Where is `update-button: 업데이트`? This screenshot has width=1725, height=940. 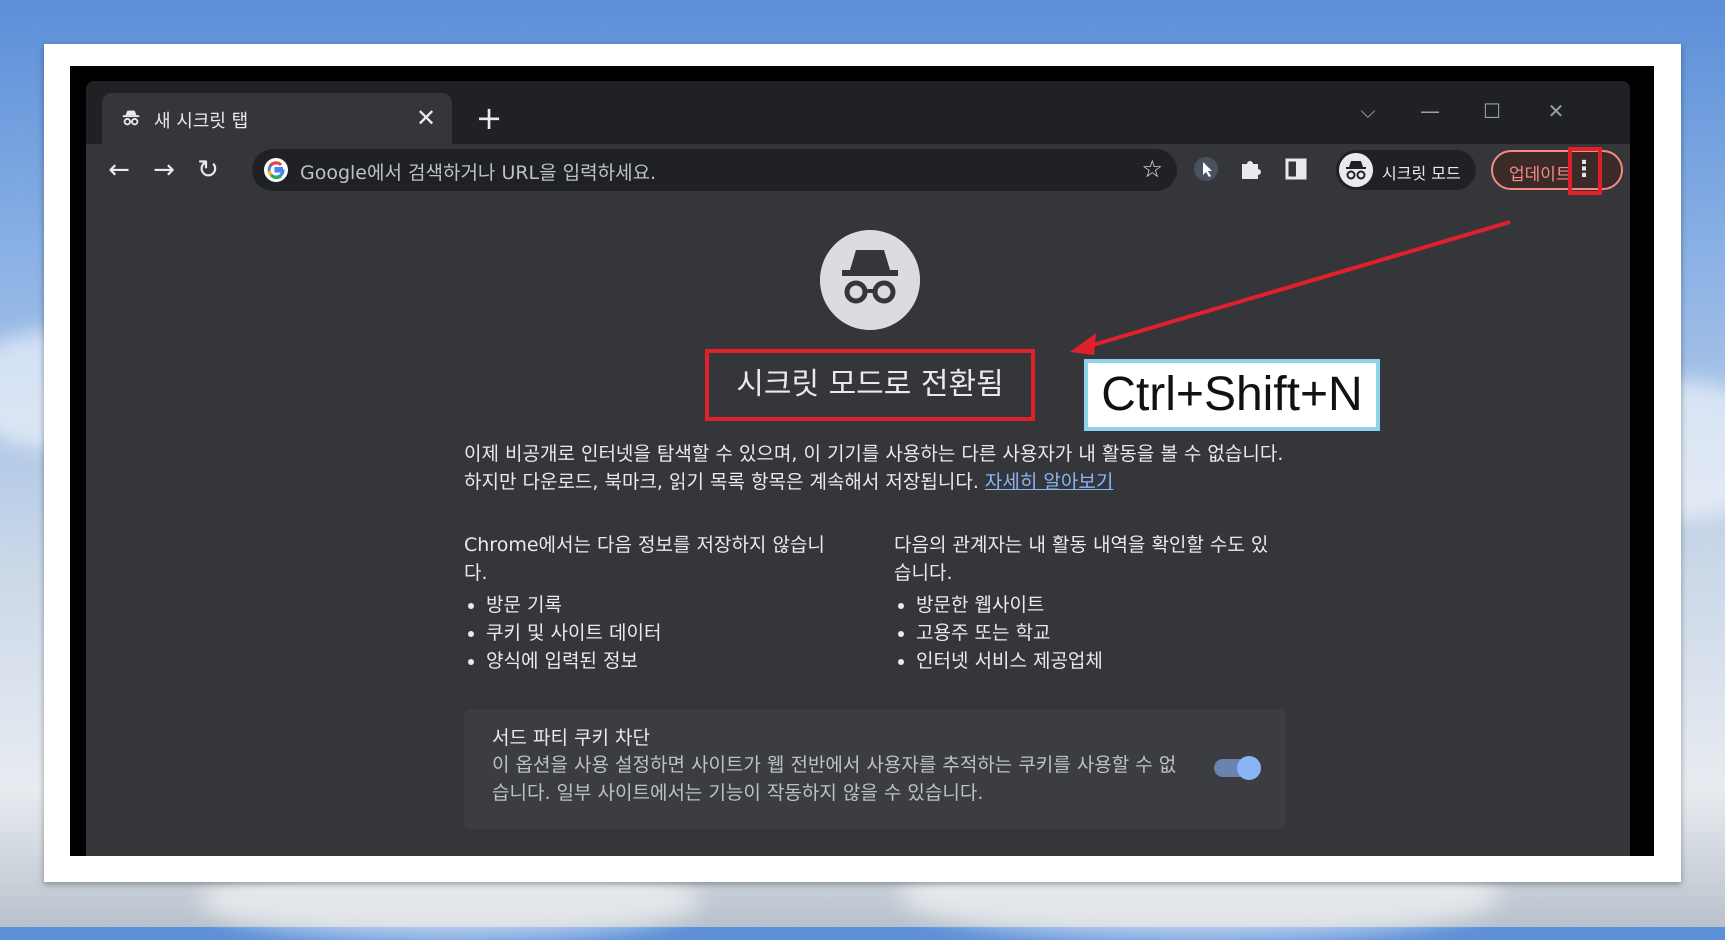 update-button: 업데이트 is located at coordinates (1557, 170).